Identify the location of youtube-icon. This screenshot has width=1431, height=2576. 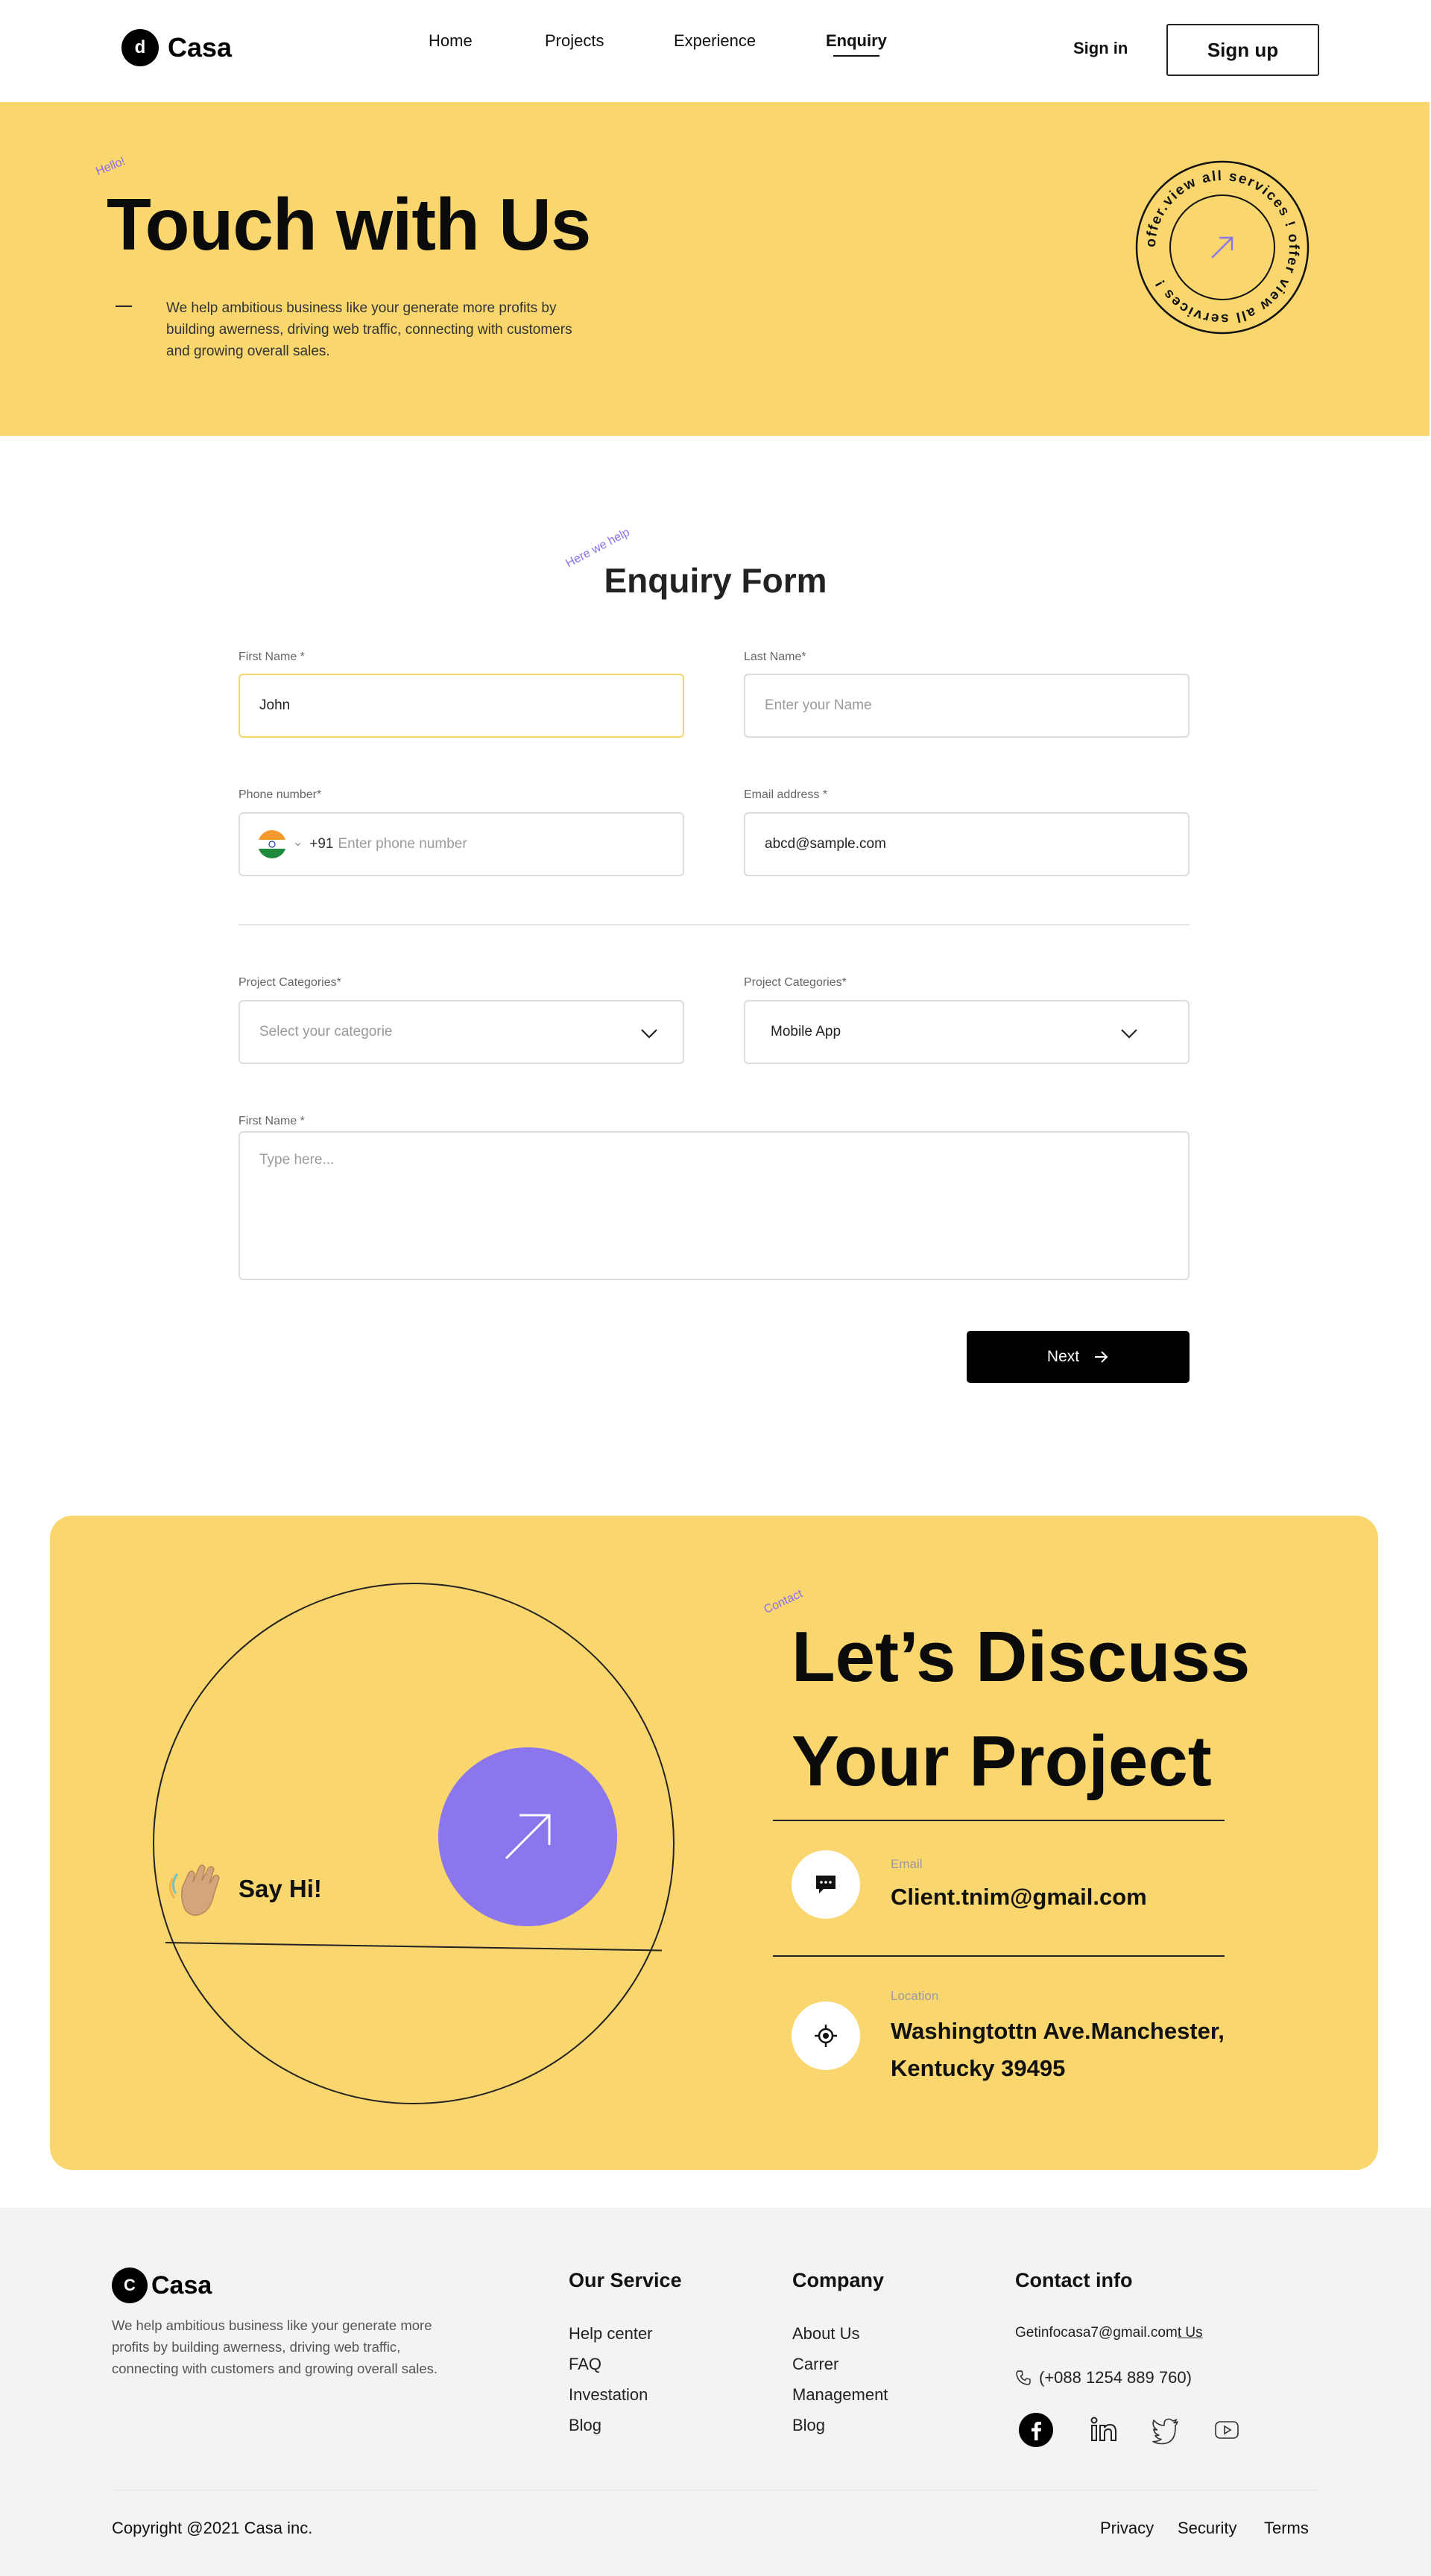
(1227, 2430).